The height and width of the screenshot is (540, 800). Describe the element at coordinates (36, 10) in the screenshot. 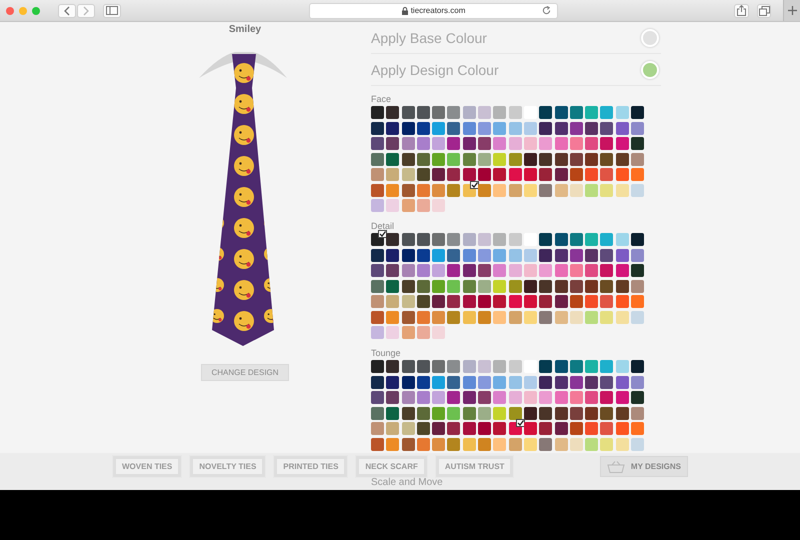

I see `zoom-icon` at that location.